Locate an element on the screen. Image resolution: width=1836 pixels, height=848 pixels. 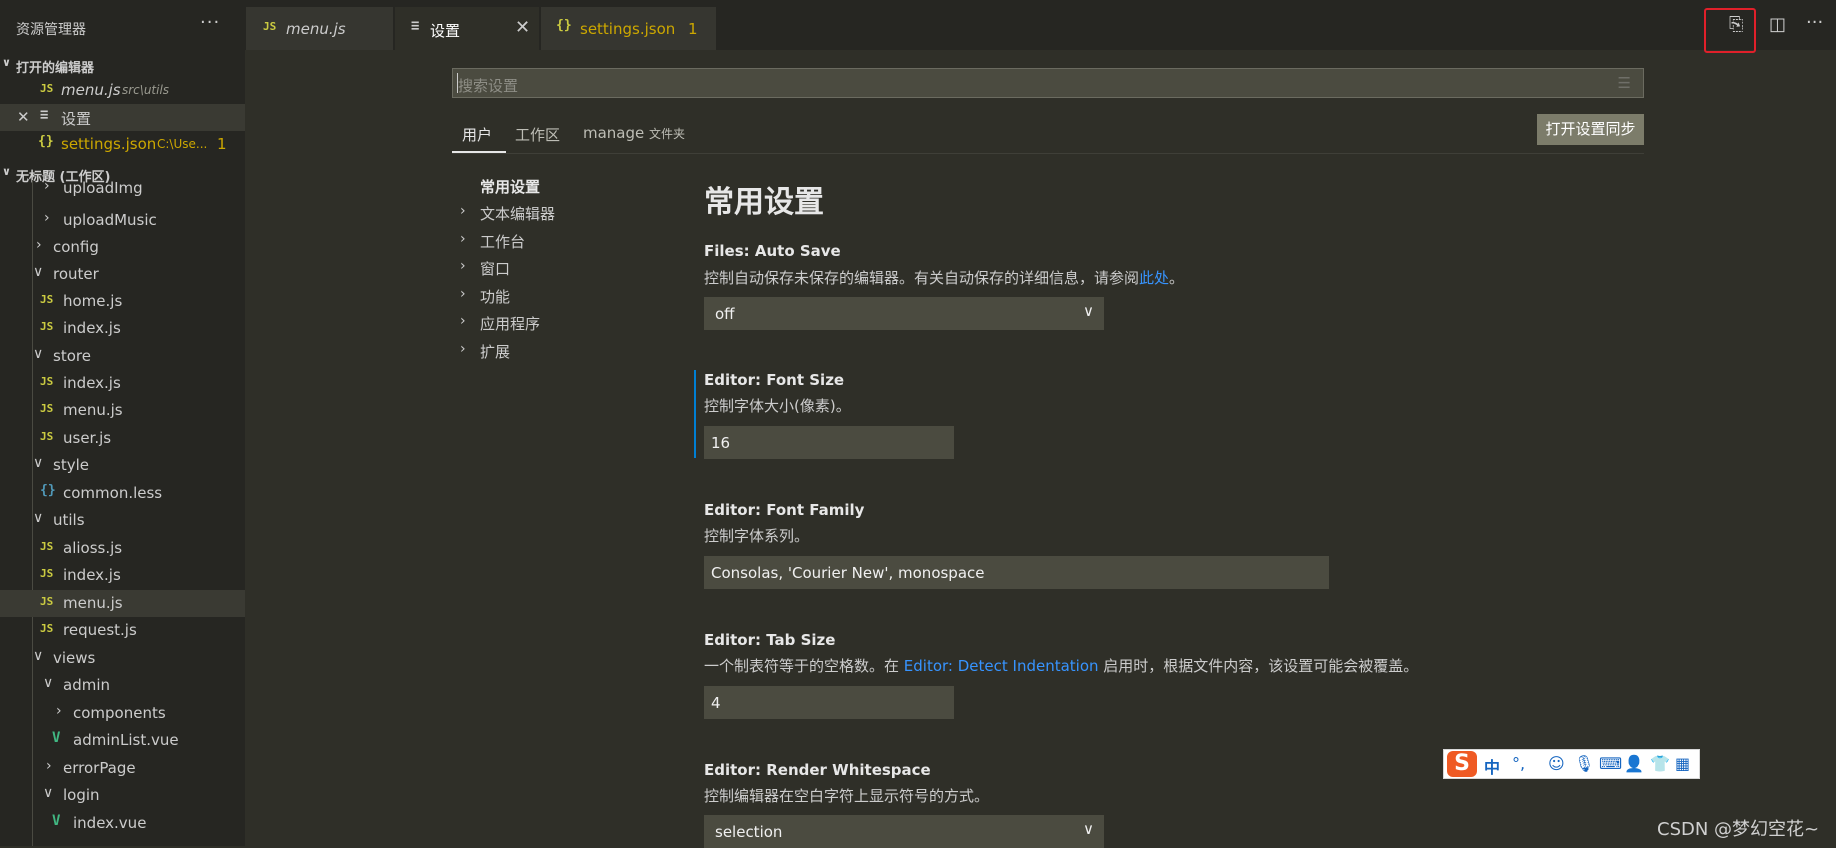
desc-text: 控制字体系列。 is located at coordinates (757, 536).